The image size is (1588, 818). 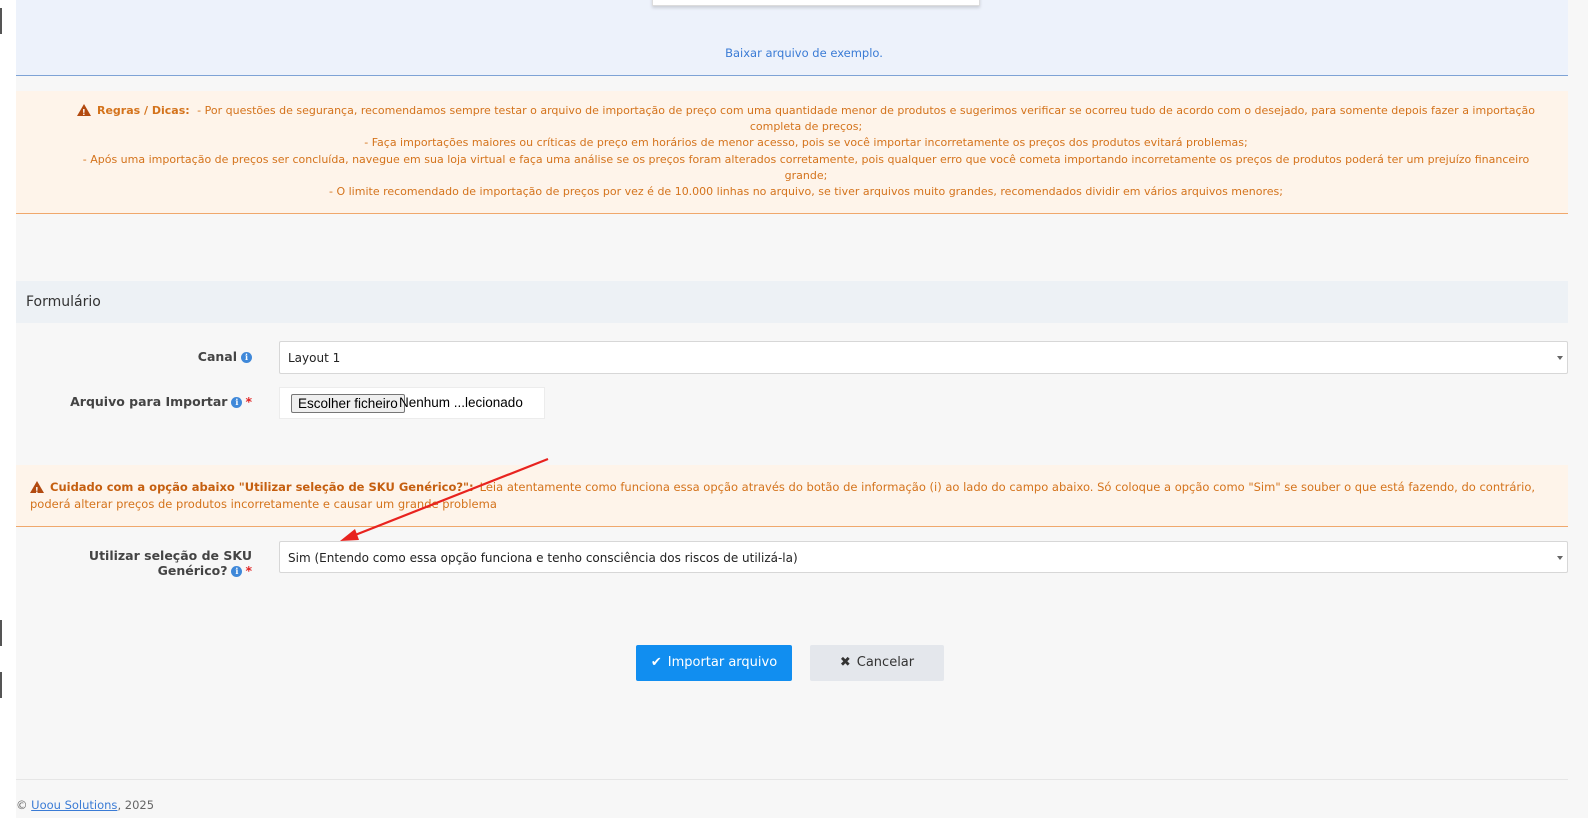 What do you see at coordinates (8, 409) in the screenshot?
I see `left-rail` at bounding box center [8, 409].